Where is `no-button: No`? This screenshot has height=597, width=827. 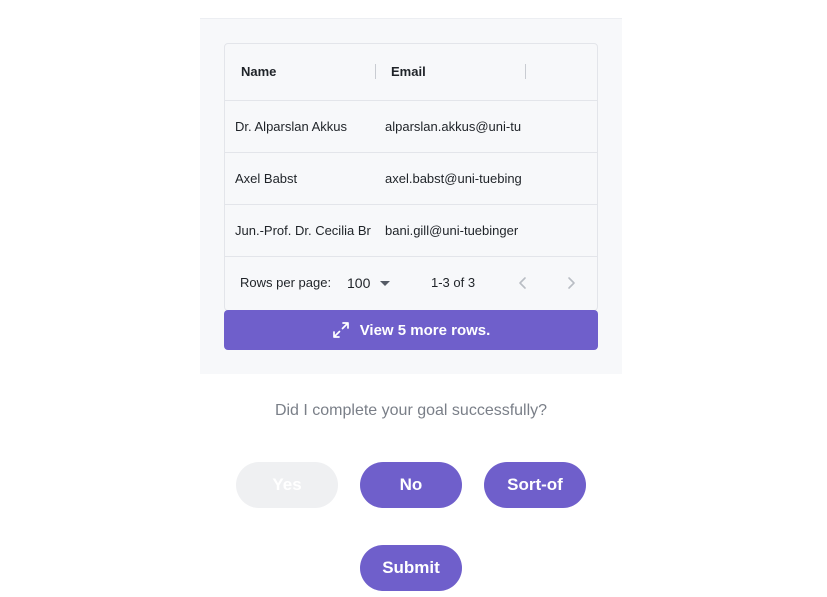
no-button: No is located at coordinates (411, 485).